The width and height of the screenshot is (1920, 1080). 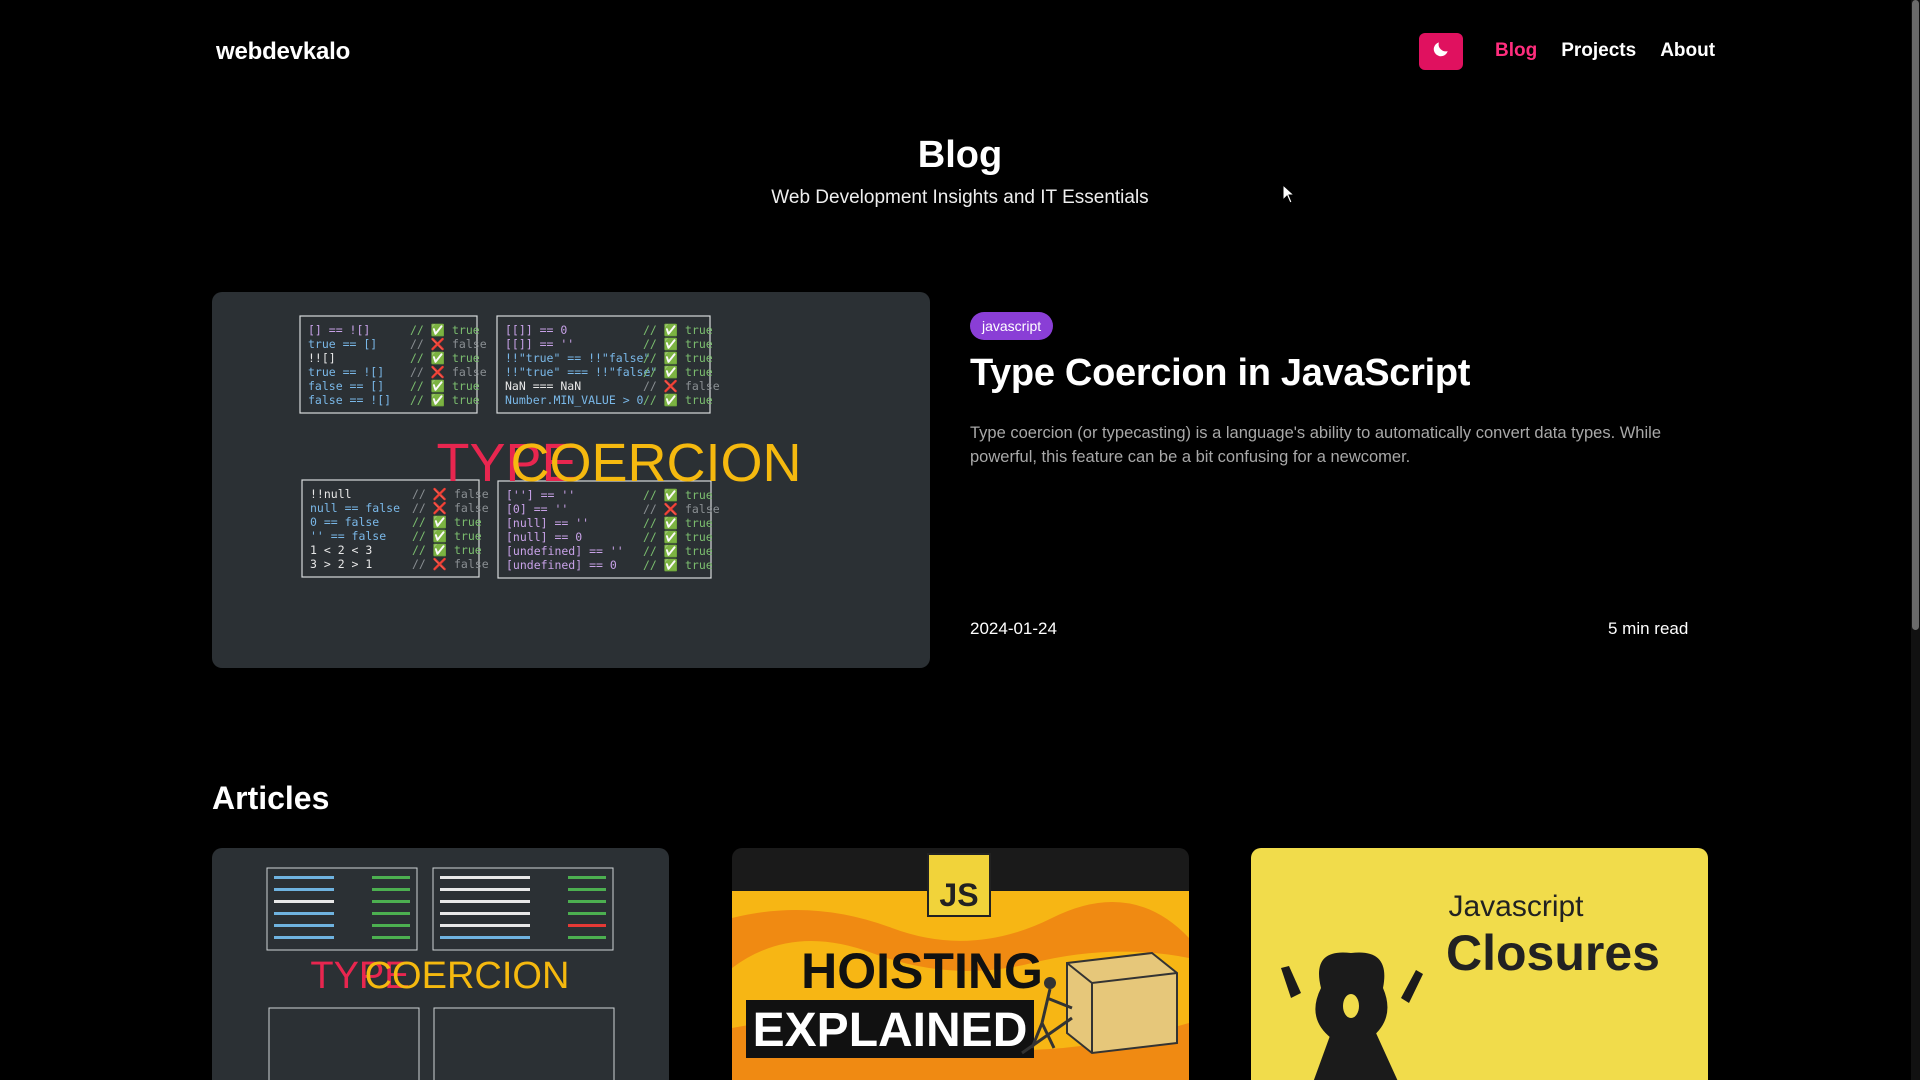 I want to click on code-line: [0] == '', so click(x=537, y=509).